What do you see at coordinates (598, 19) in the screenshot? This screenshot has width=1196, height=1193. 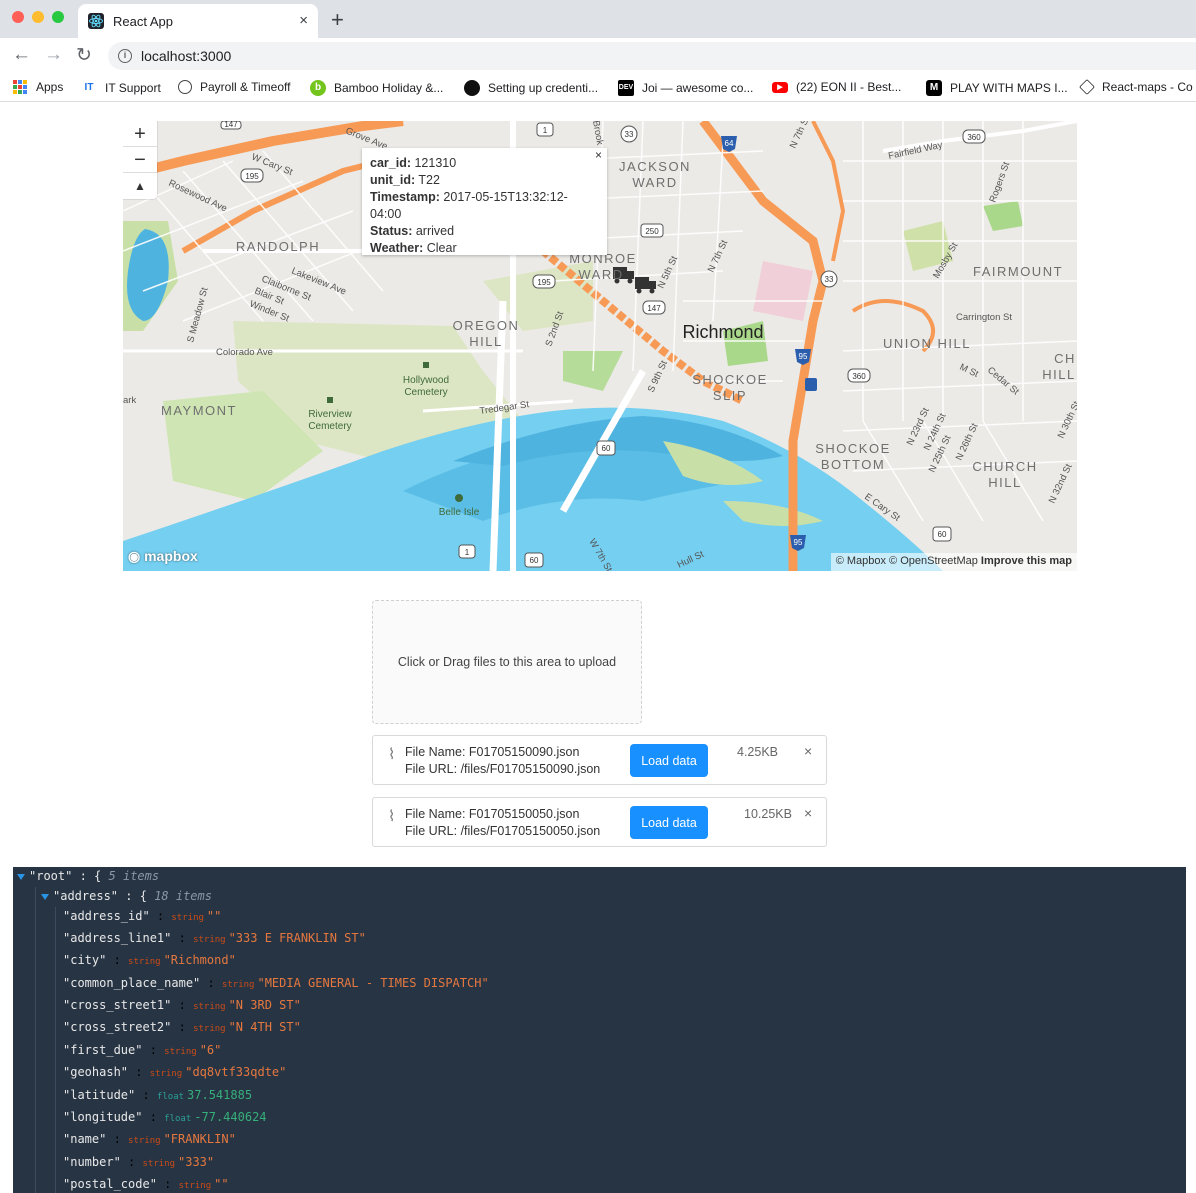 I see `browser-tabstrip: React App × +` at bounding box center [598, 19].